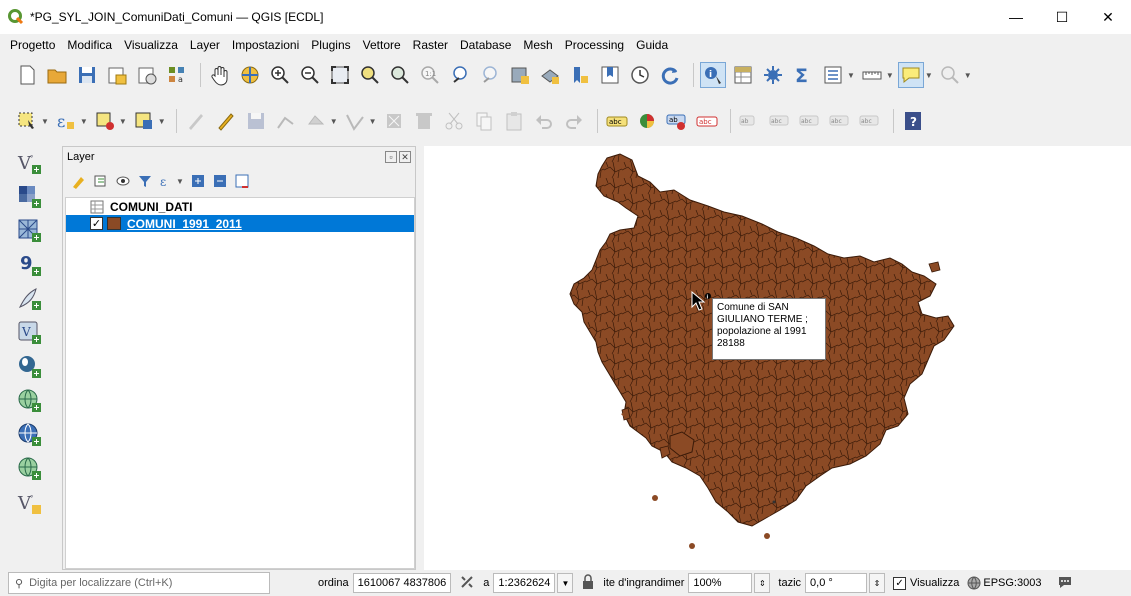 This screenshot has height=596, width=1131. What do you see at coordinates (205, 45) in the screenshot?
I see `menu-layer: Layer` at bounding box center [205, 45].